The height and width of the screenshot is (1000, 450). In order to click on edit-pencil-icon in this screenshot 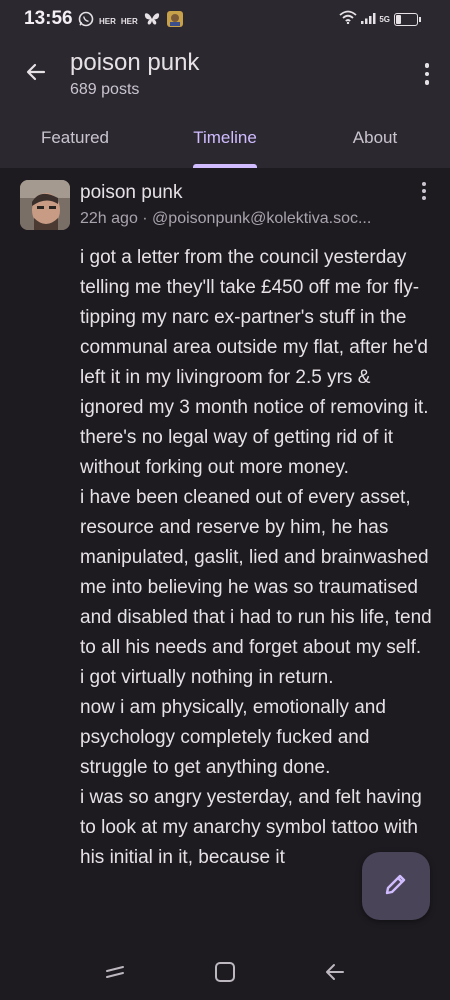, I will do `click(396, 886)`.